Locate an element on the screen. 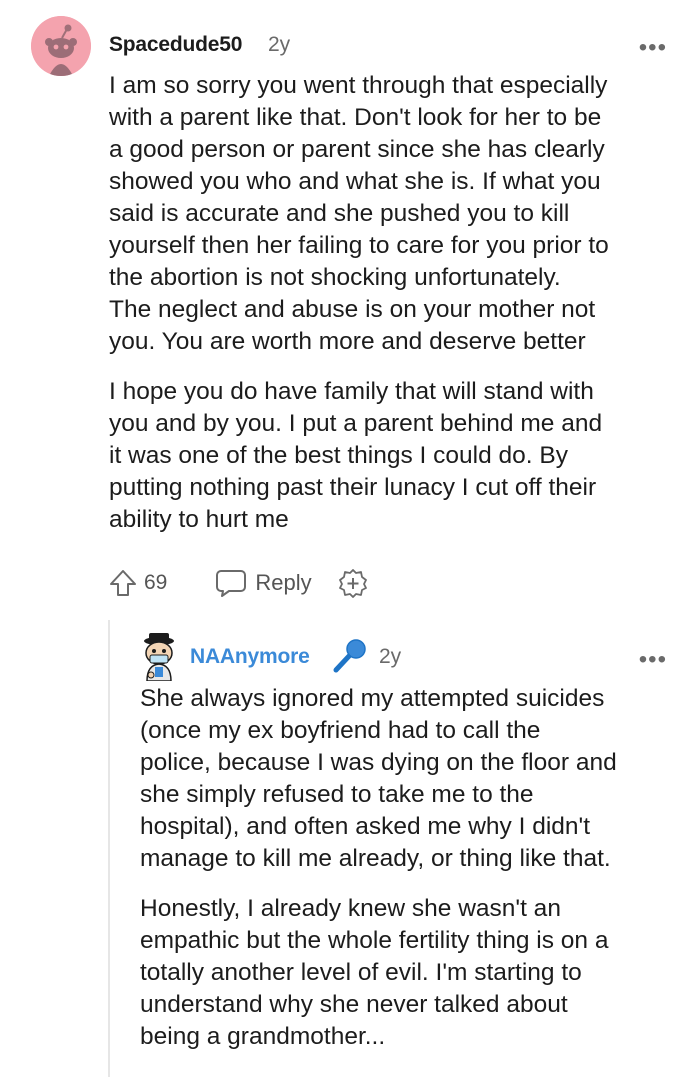 This screenshot has width=700, height=1077. comment-action-bar: 69 Reply is located at coordinates (238, 583).